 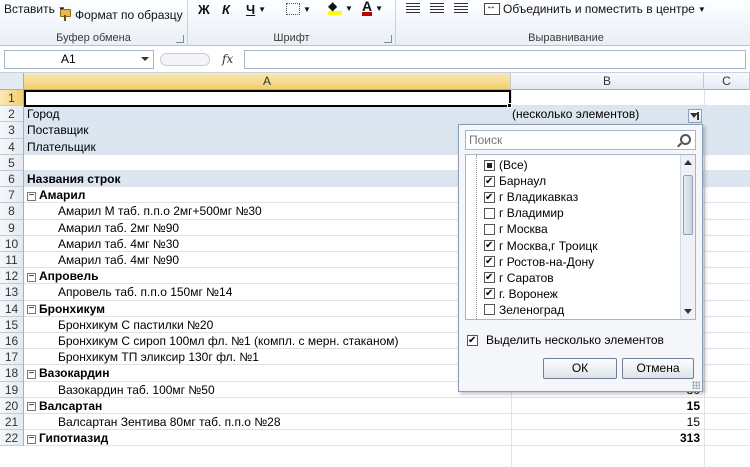 What do you see at coordinates (136, 390) in the screenshot?
I see `cell-a: Вазокардин таб. 100мг №50` at bounding box center [136, 390].